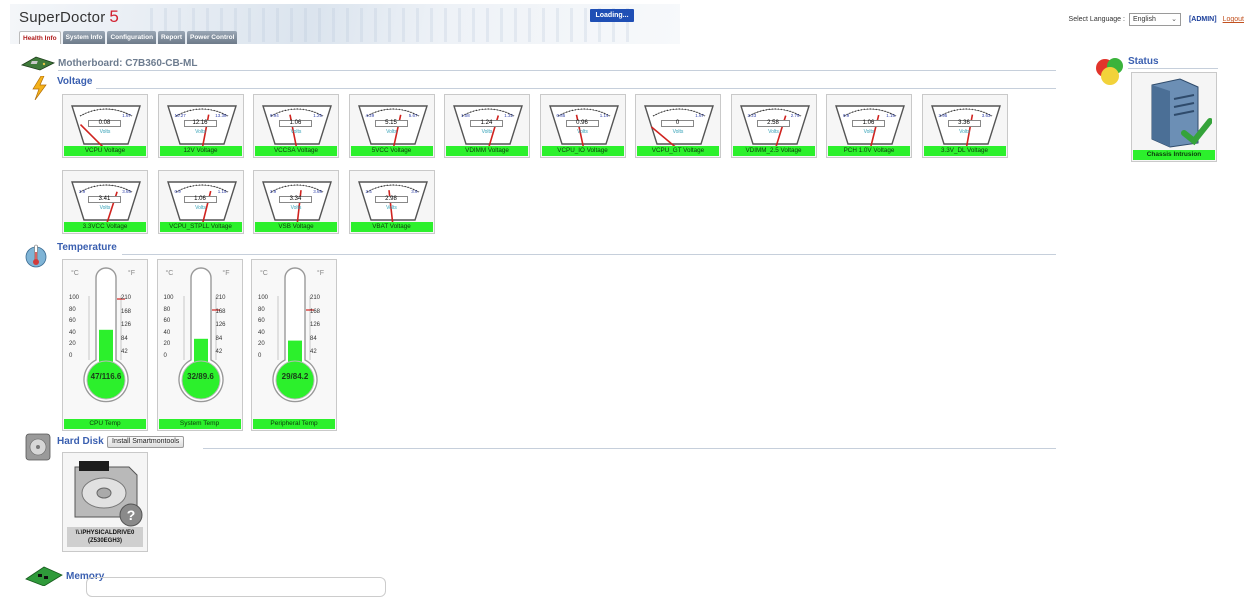 The height and width of the screenshot is (597, 1250). What do you see at coordinates (1143, 61) in the screenshot?
I see `status-title: Status` at bounding box center [1143, 61].